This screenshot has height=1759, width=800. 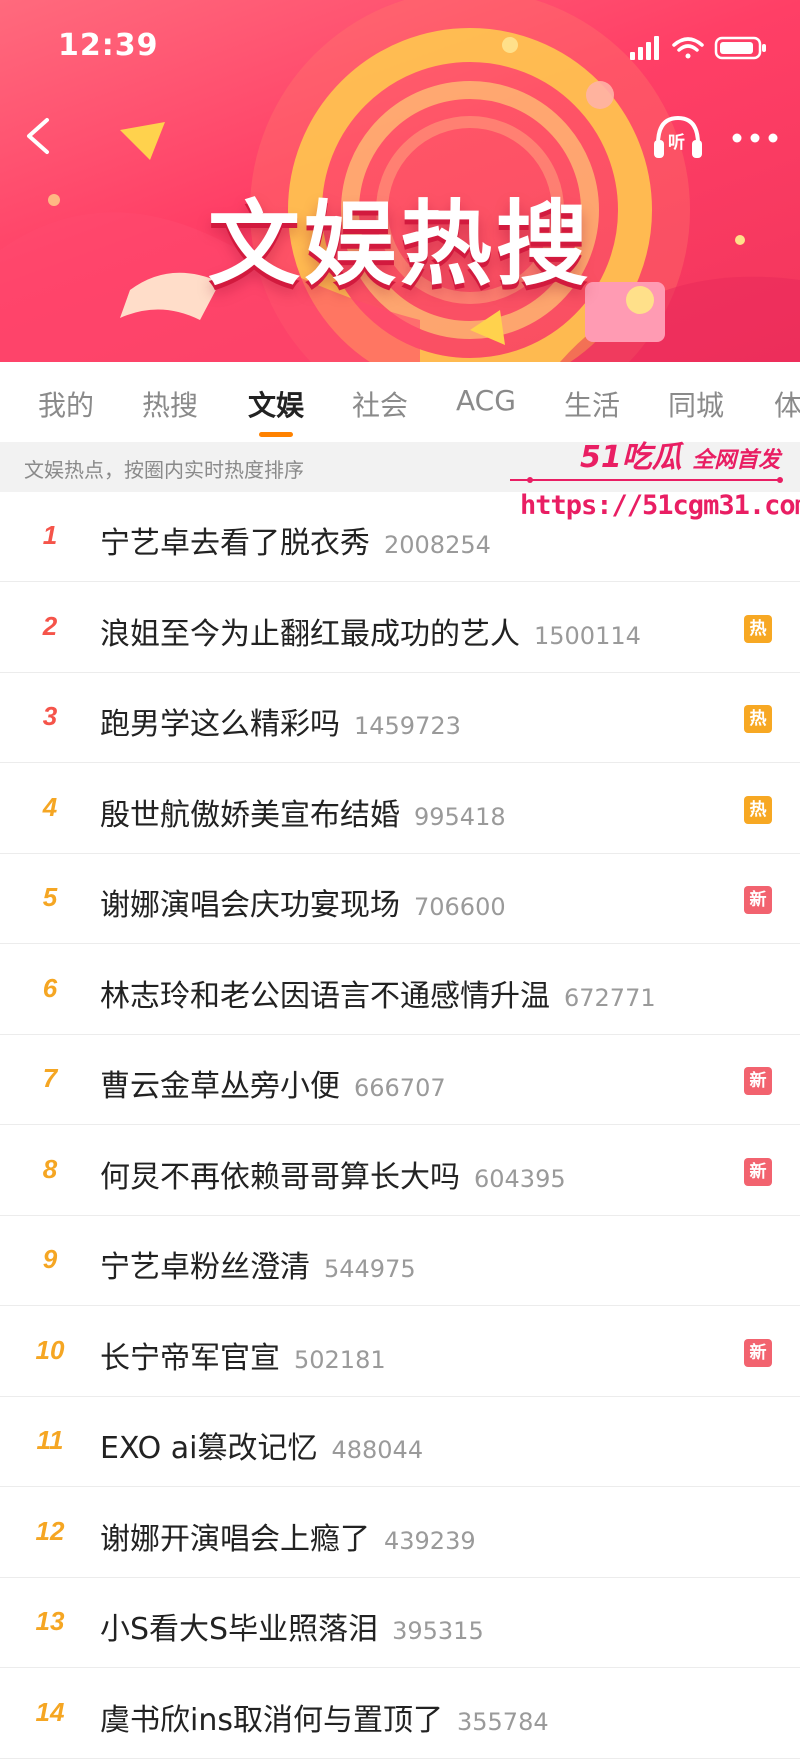 I want to click on more-button, so click(x=755, y=138).